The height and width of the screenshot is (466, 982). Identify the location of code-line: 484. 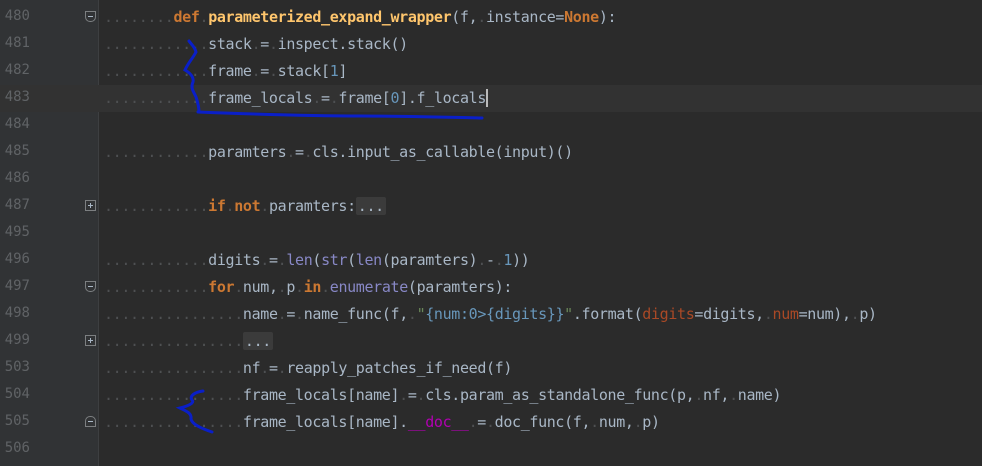
(491, 125).